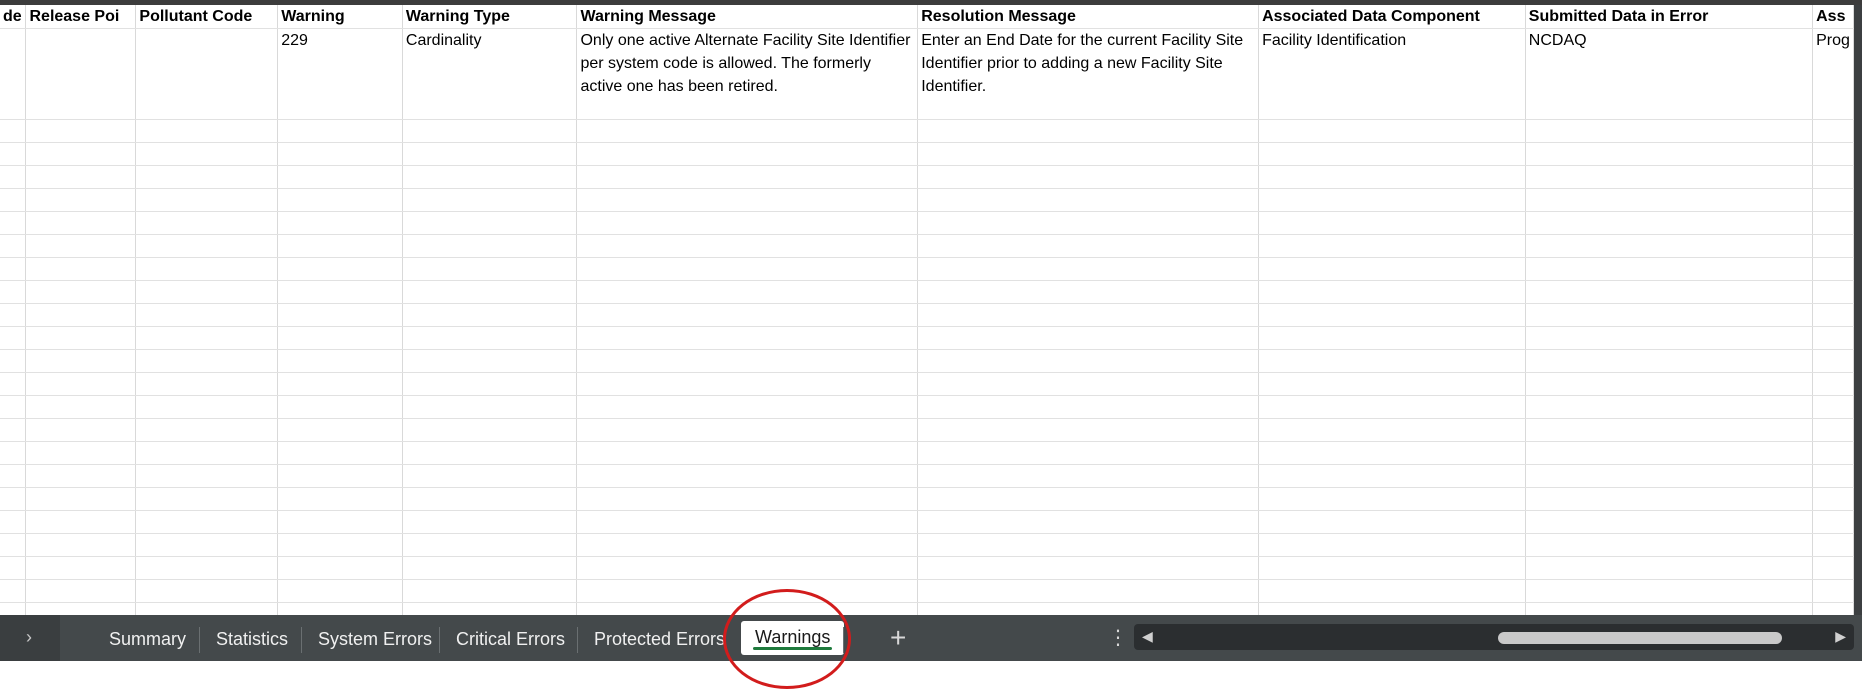  What do you see at coordinates (1494, 637) in the screenshot?
I see `horizontal-scrollbar: ◀ ▶` at bounding box center [1494, 637].